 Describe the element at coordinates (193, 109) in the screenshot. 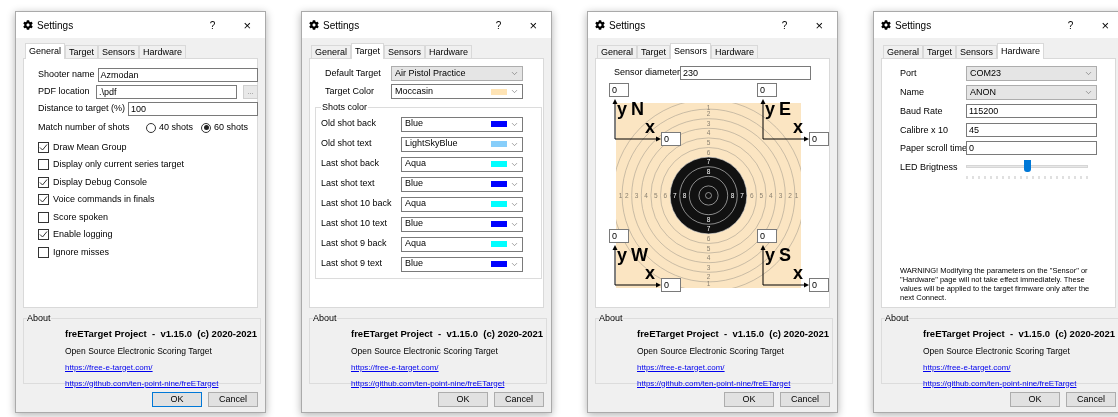

I see `text-field: 100` at that location.